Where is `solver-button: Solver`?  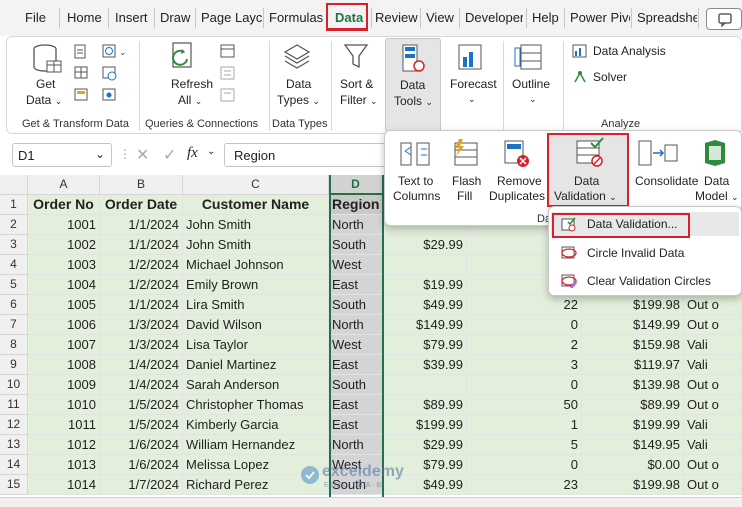
solver-button: Solver is located at coordinates (611, 78).